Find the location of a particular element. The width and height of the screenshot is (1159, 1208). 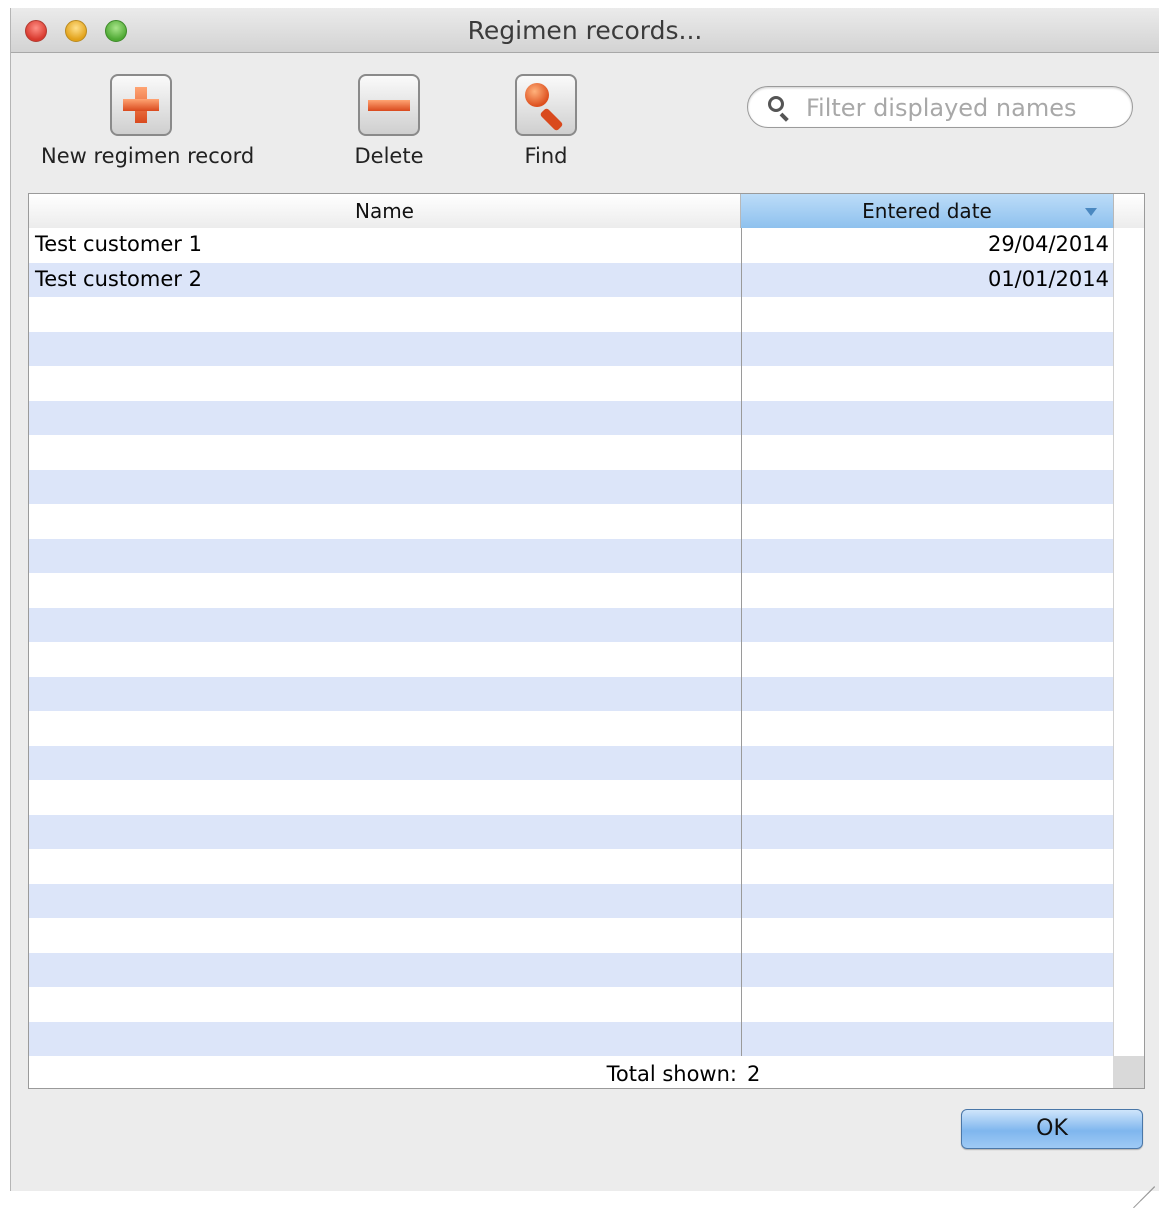

find-label: Find is located at coordinates (546, 156).